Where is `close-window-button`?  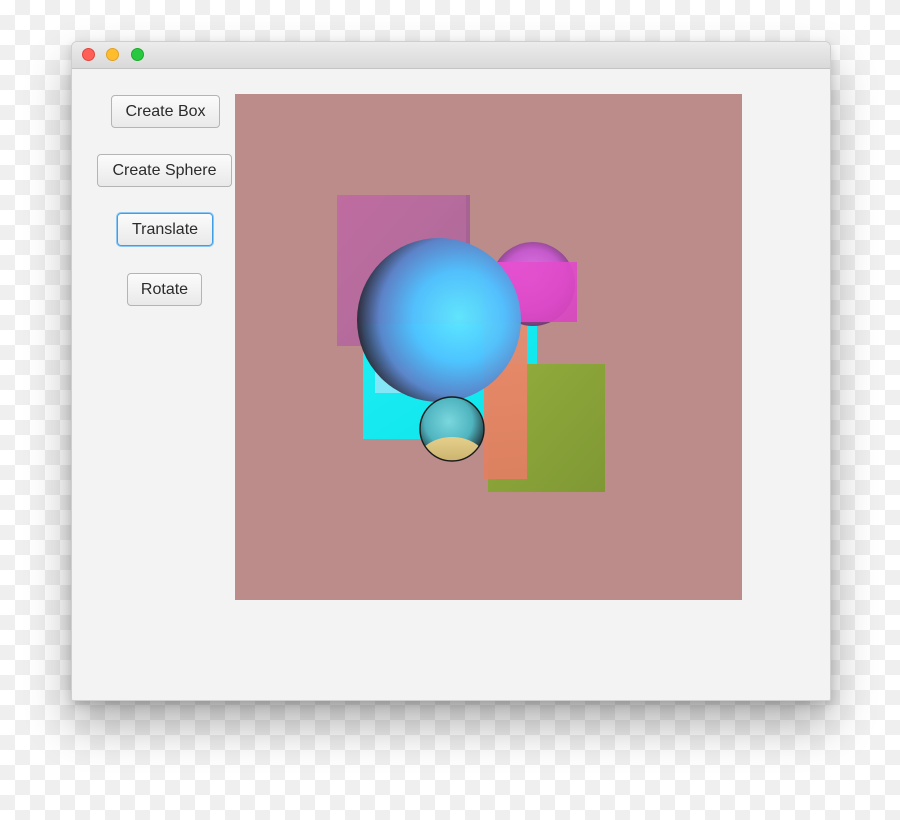
close-window-button is located at coordinates (88, 54).